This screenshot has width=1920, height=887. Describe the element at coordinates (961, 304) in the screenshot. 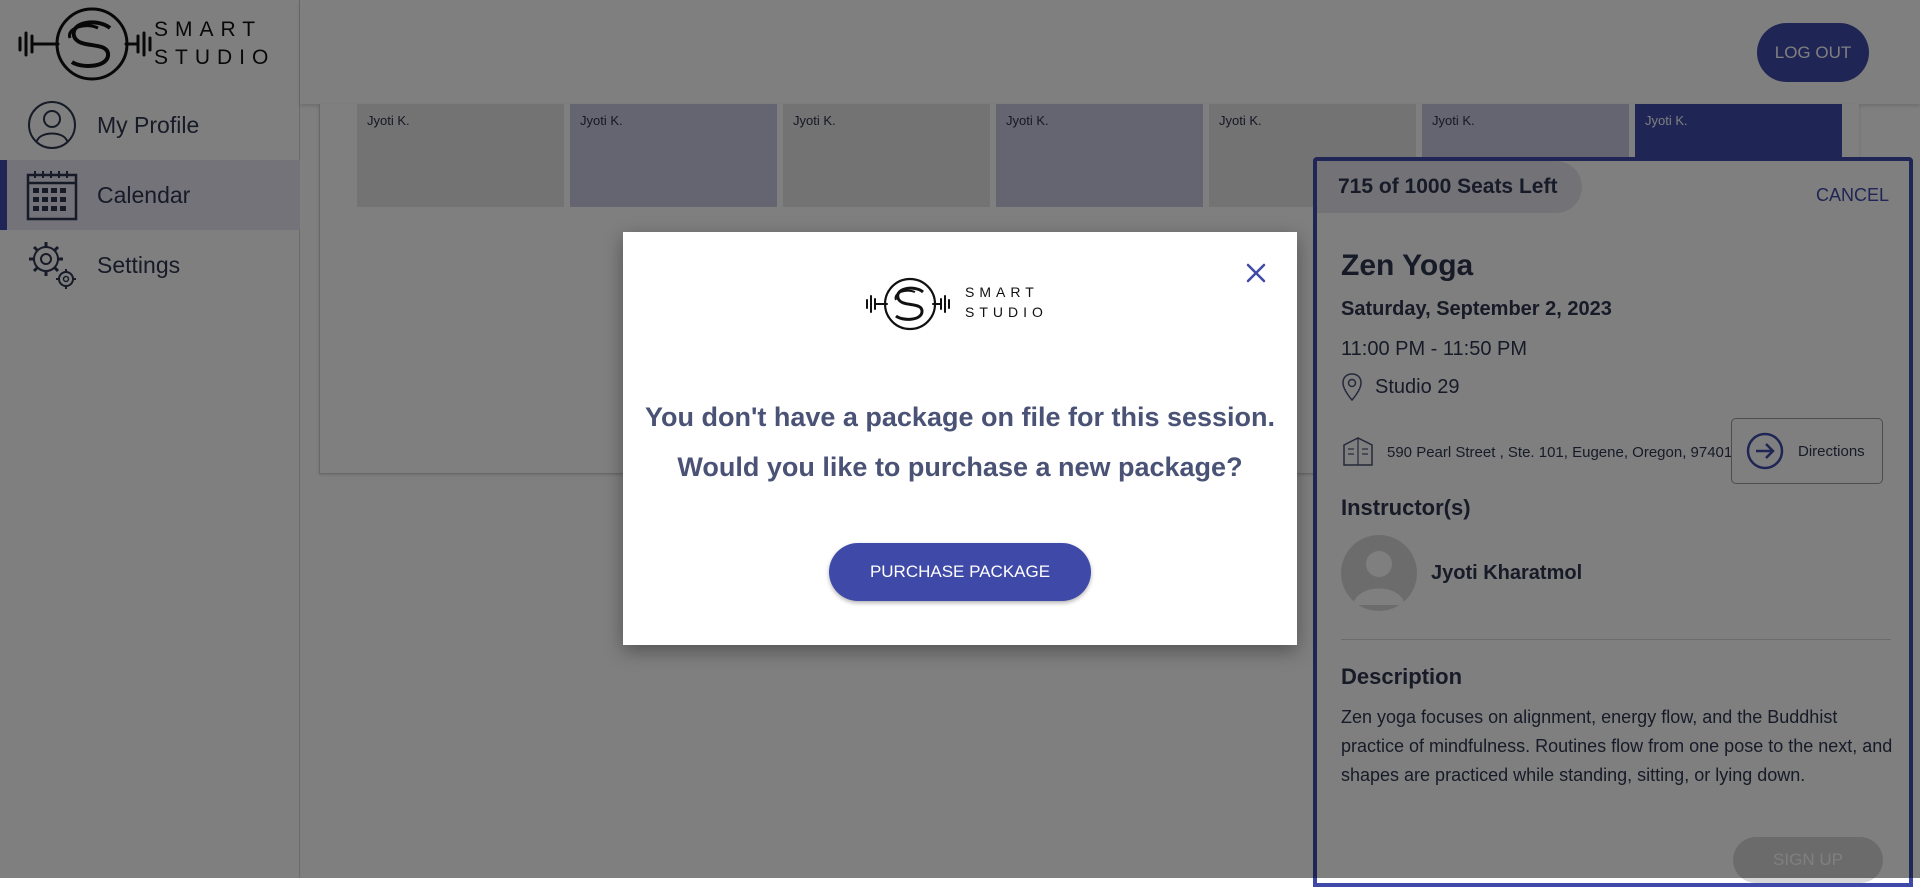

I see `modal-brand-logo: SMART STUDIO` at that location.